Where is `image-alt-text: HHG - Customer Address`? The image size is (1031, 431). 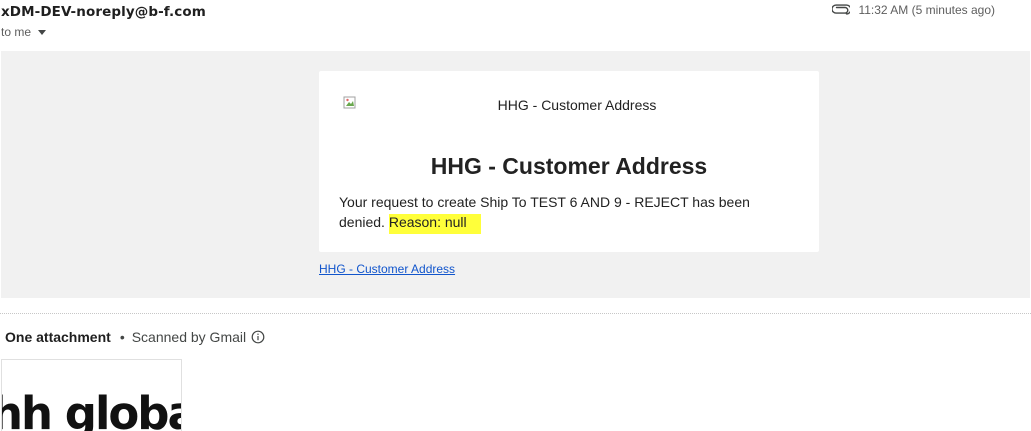 image-alt-text: HHG - Customer Address is located at coordinates (577, 105).